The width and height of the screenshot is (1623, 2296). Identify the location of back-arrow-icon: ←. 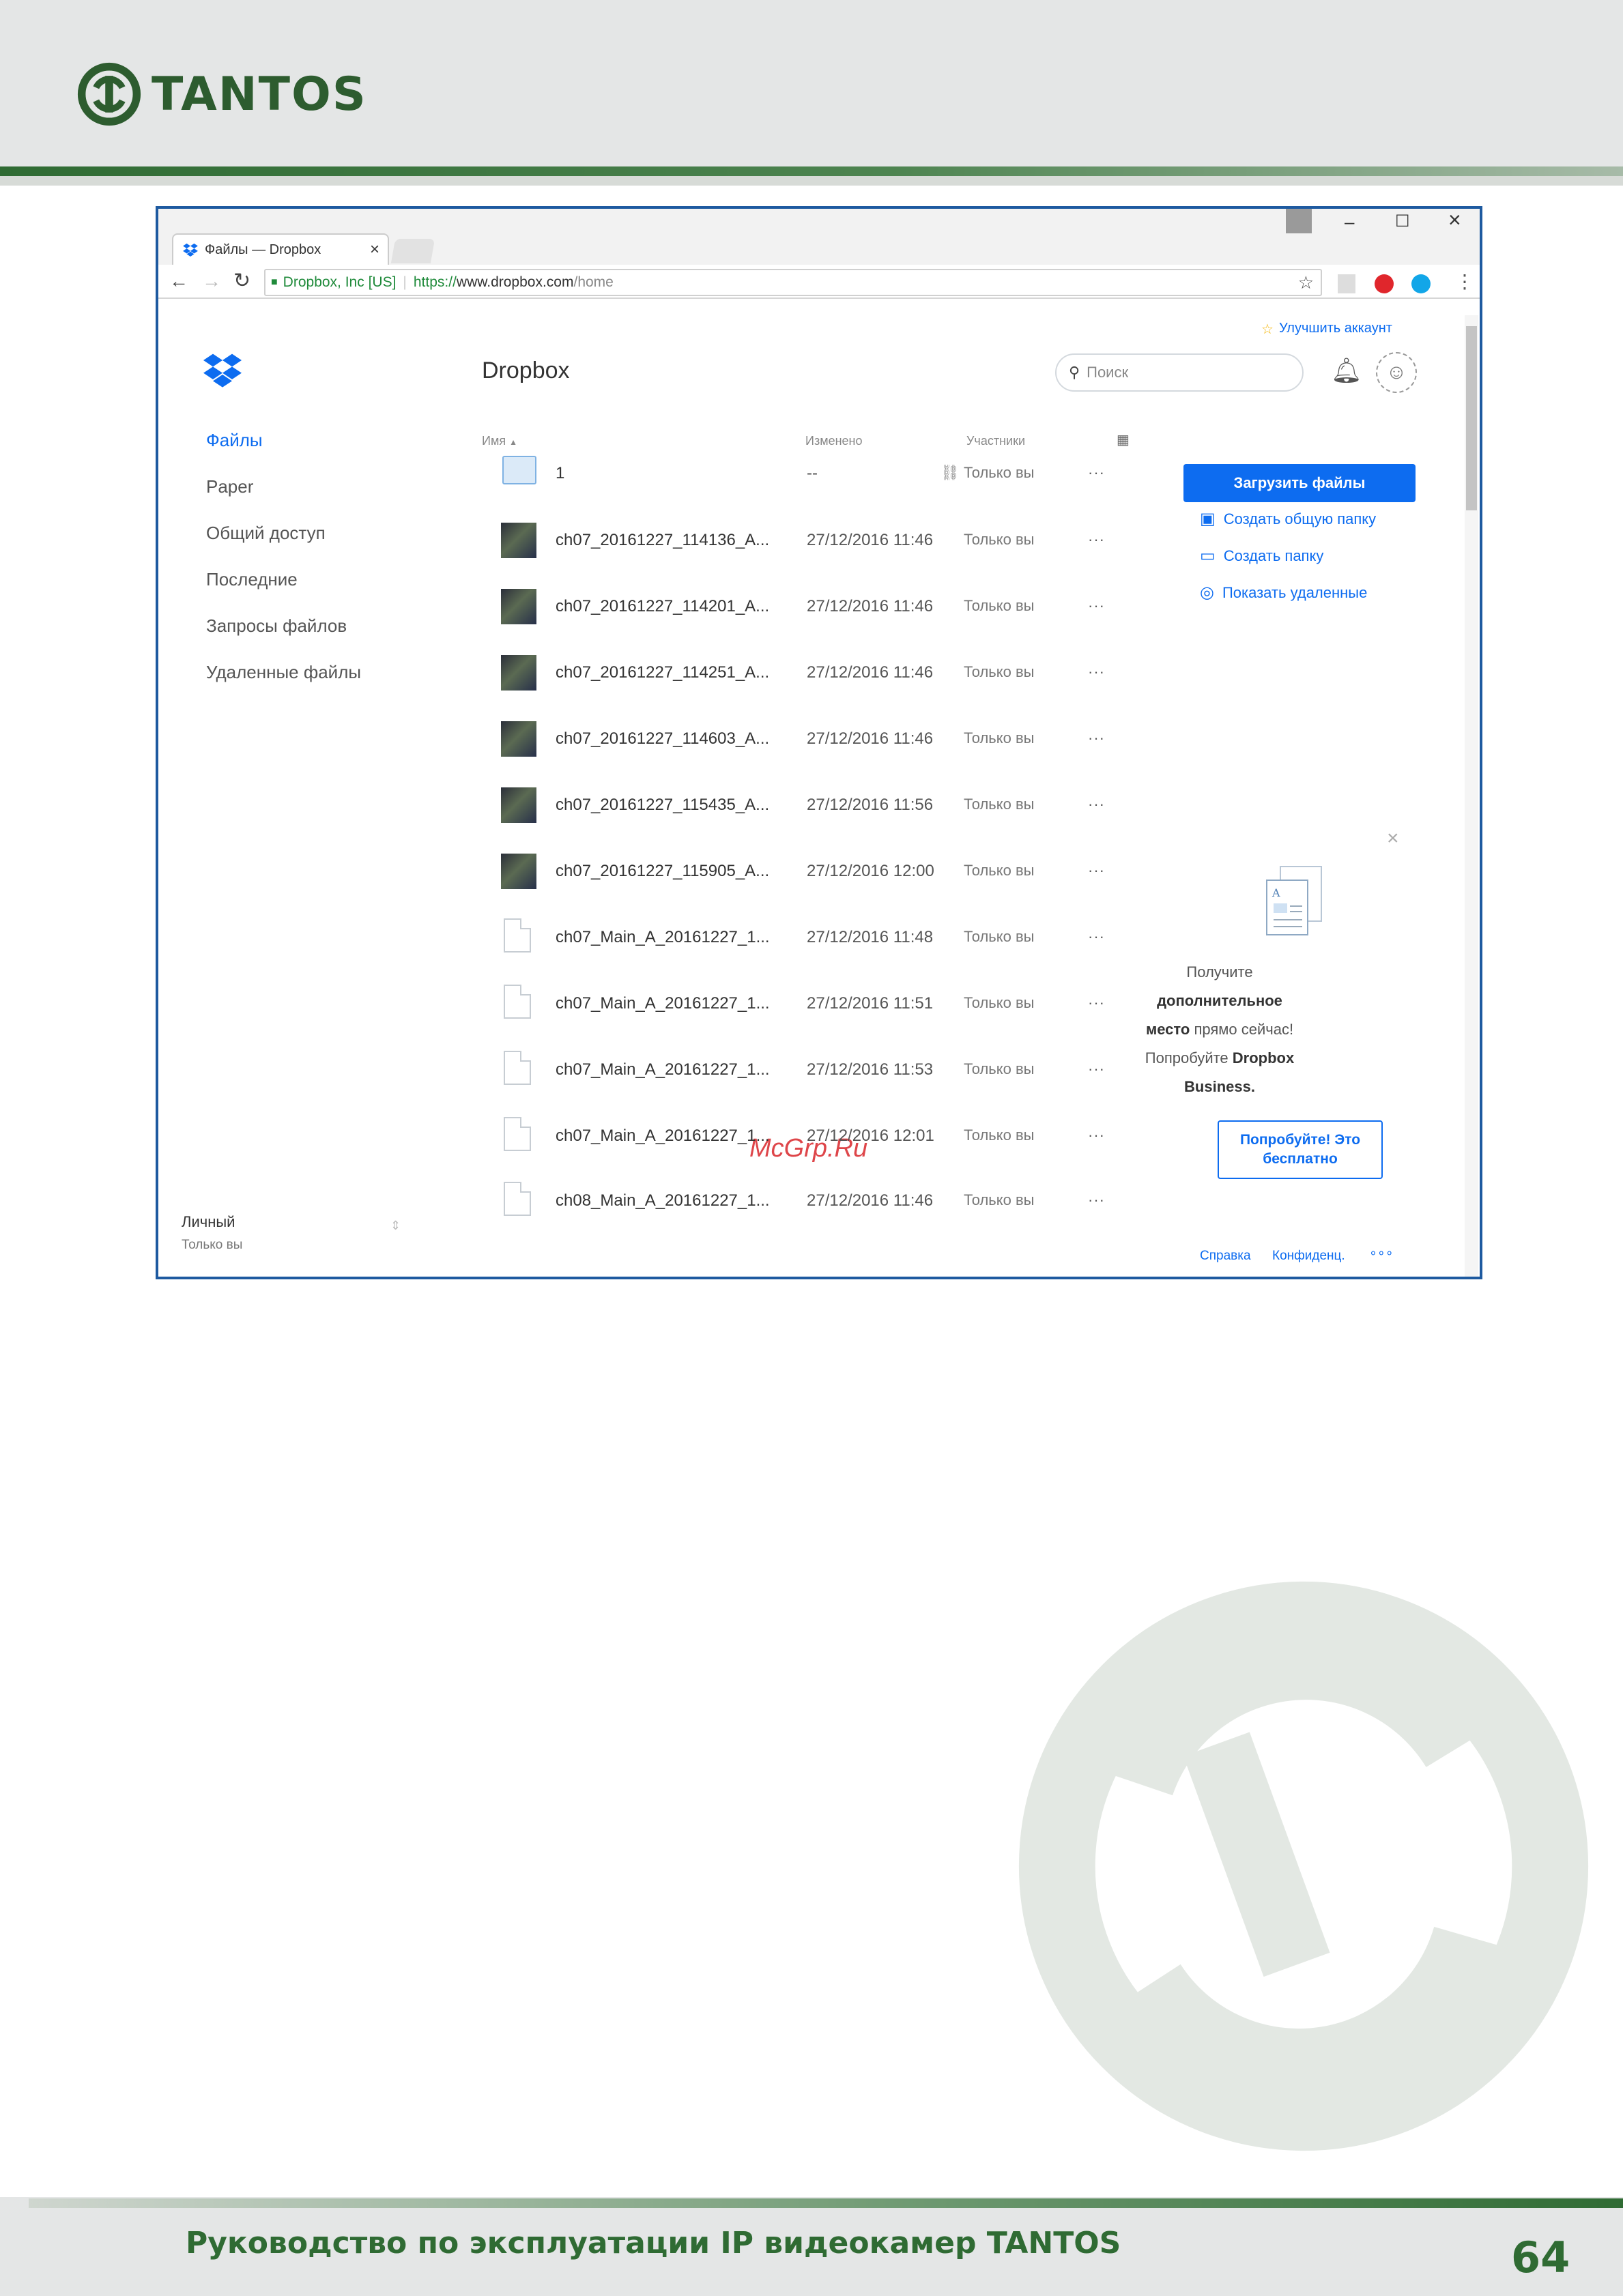
(178, 281).